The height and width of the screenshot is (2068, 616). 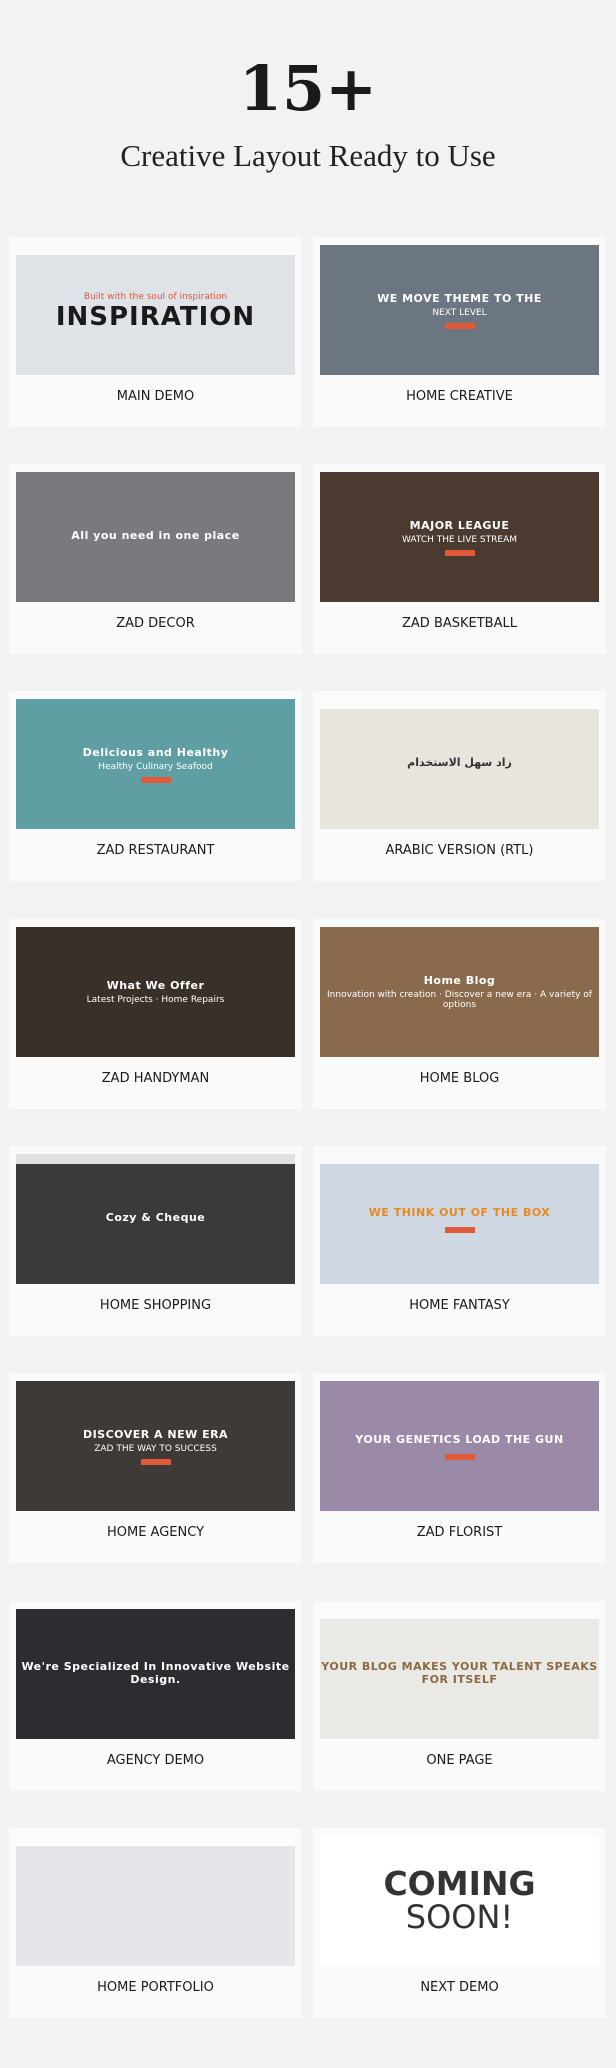 I want to click on thumbnail-headline: YOUR GENETICS LOAD THE GUN, so click(x=459, y=1439).